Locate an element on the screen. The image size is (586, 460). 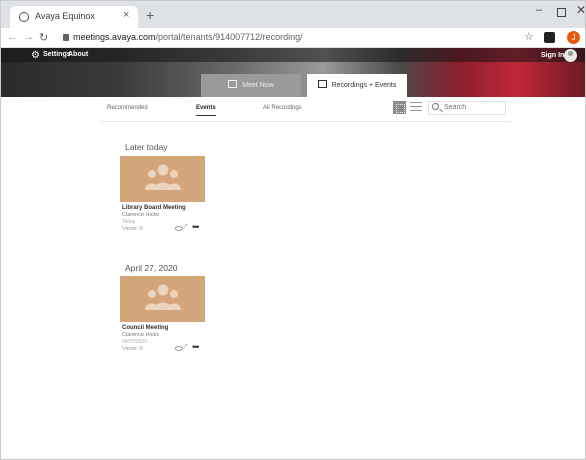
maximize-icon is located at coordinates (561, 12).